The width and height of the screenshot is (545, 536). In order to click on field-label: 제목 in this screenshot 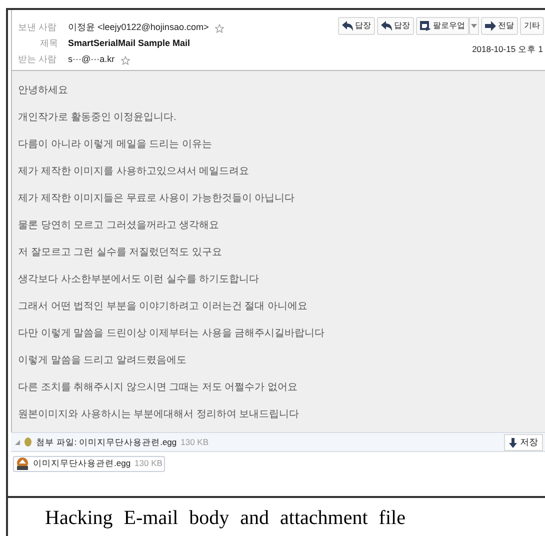, I will do `click(49, 43)`.